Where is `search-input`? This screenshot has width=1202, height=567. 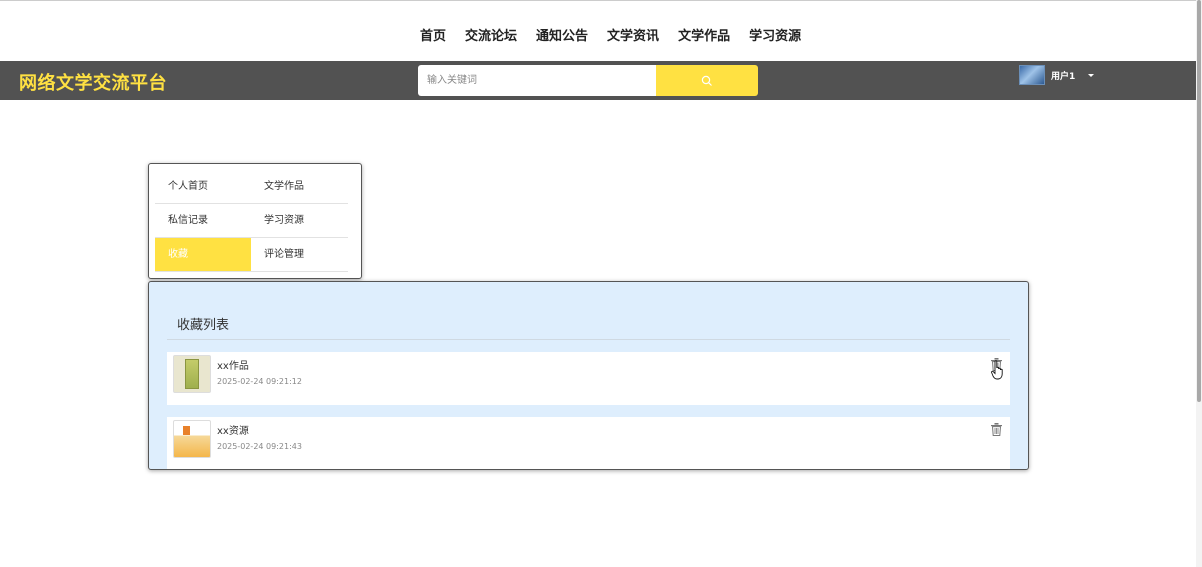
search-input is located at coordinates (537, 80).